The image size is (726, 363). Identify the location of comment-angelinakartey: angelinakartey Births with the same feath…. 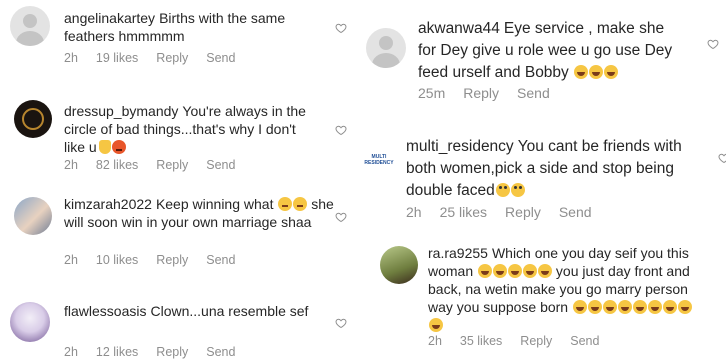
(180, 40).